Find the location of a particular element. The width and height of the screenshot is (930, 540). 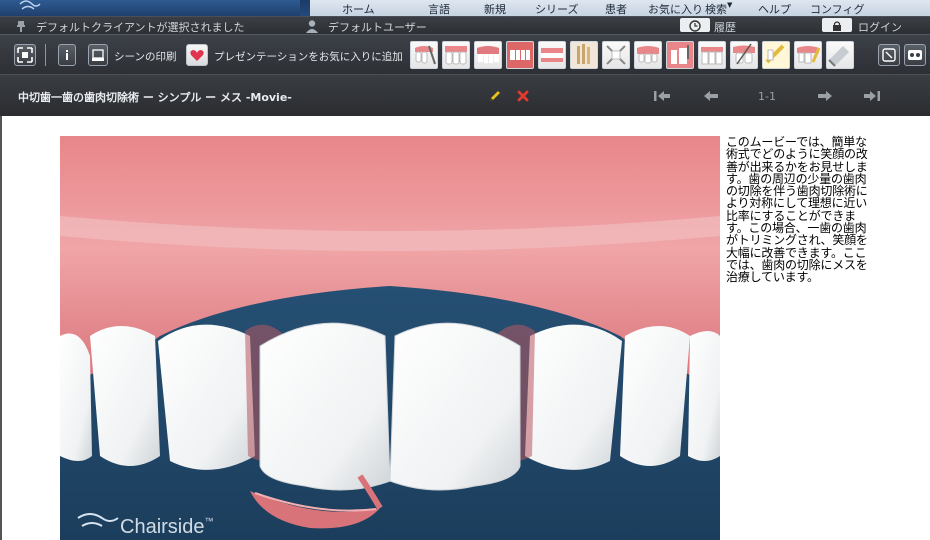

video-options-button is located at coordinates (915, 55).